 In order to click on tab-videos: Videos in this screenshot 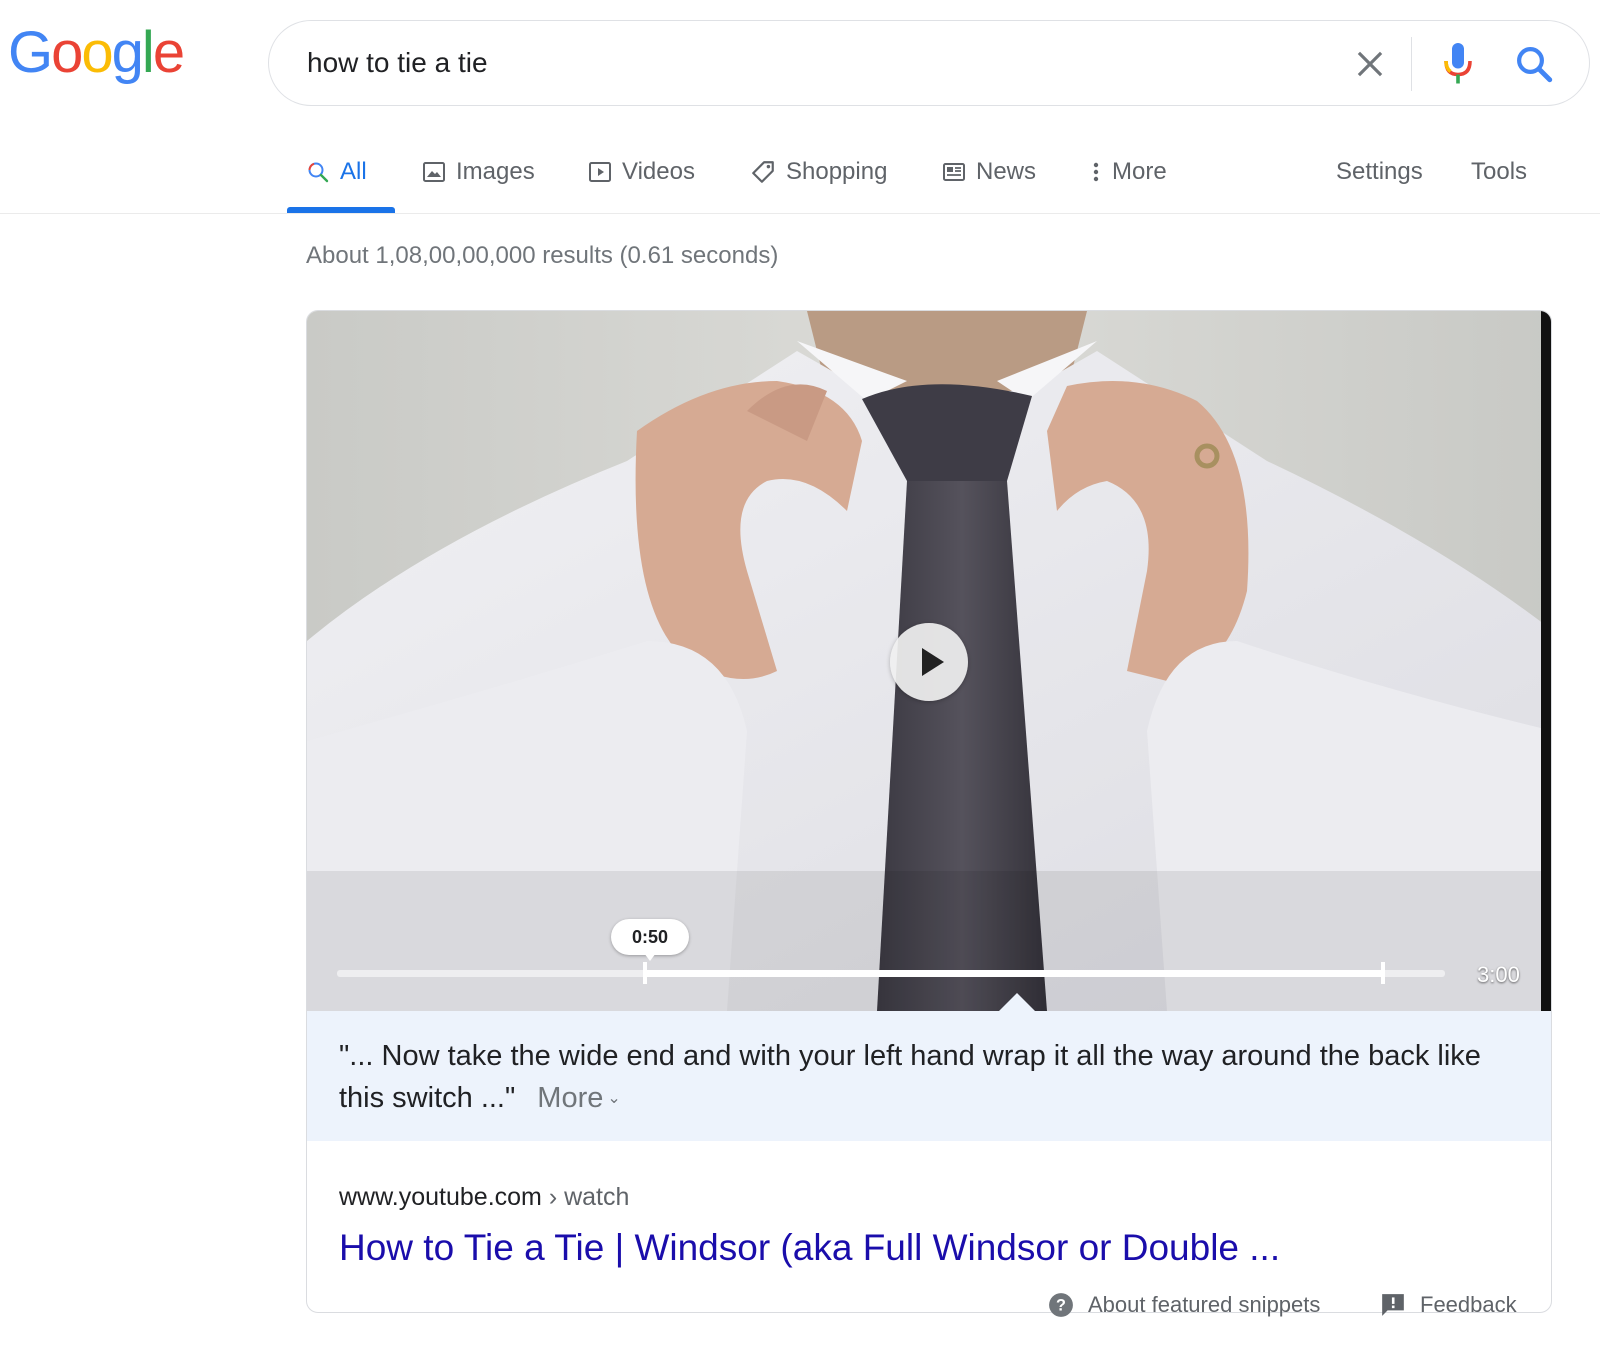, I will do `click(641, 172)`.